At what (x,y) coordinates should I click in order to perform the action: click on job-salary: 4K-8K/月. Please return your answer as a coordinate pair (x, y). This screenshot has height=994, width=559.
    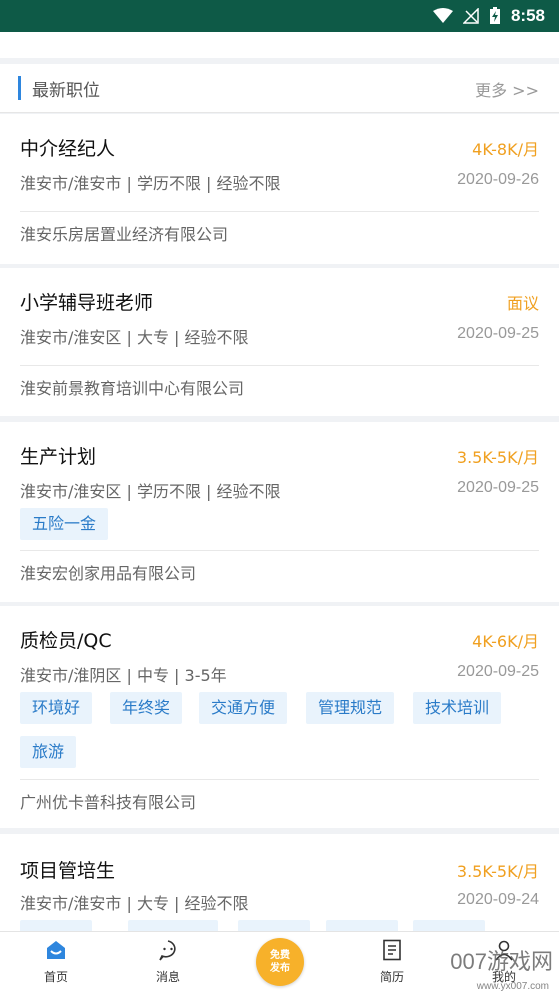
    Looking at the image, I should click on (505, 149).